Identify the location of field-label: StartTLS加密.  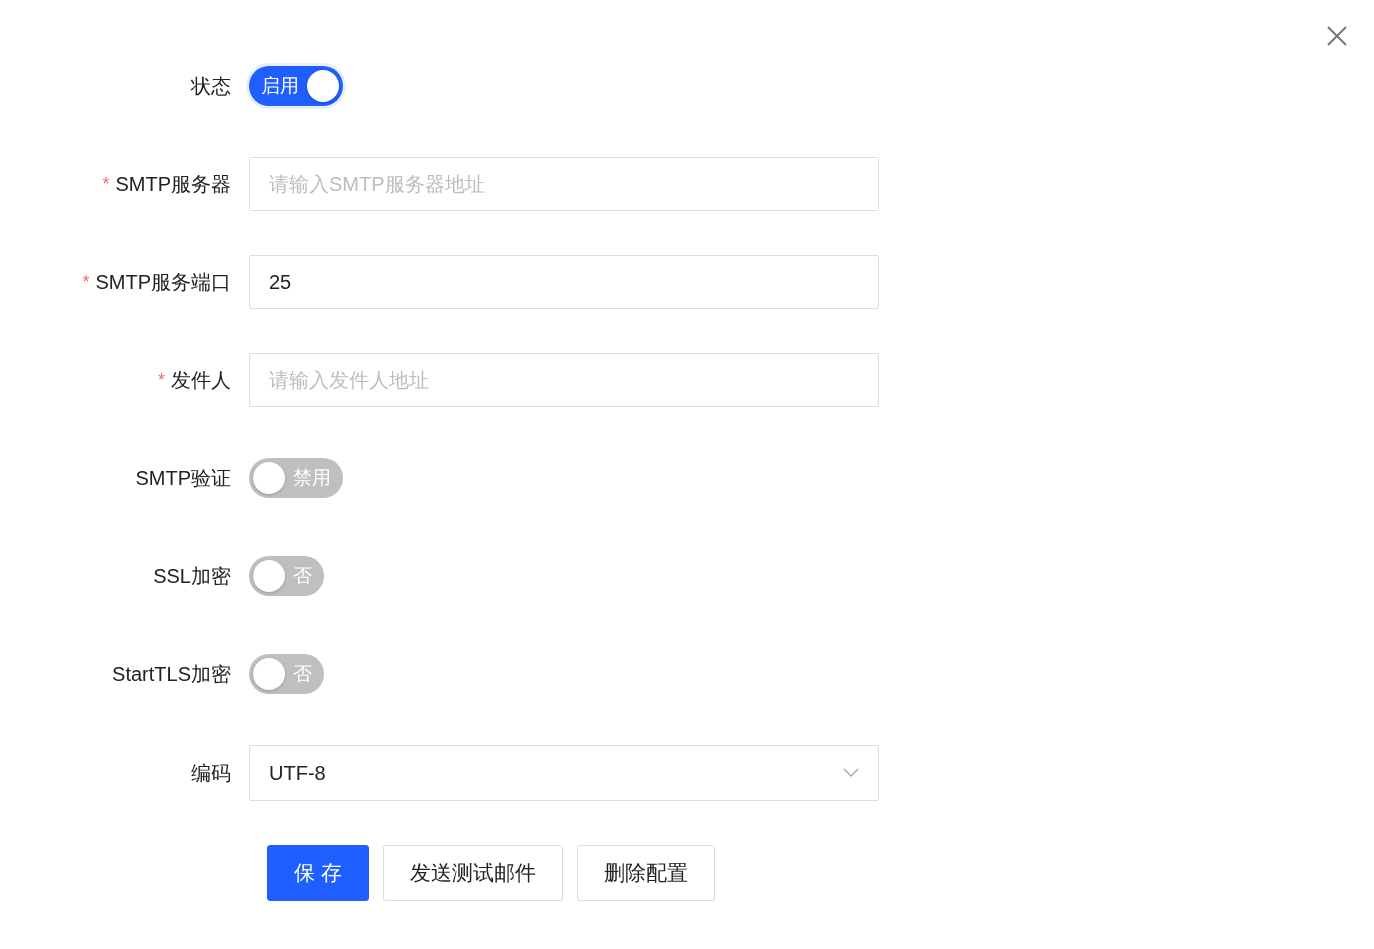
(171, 674).